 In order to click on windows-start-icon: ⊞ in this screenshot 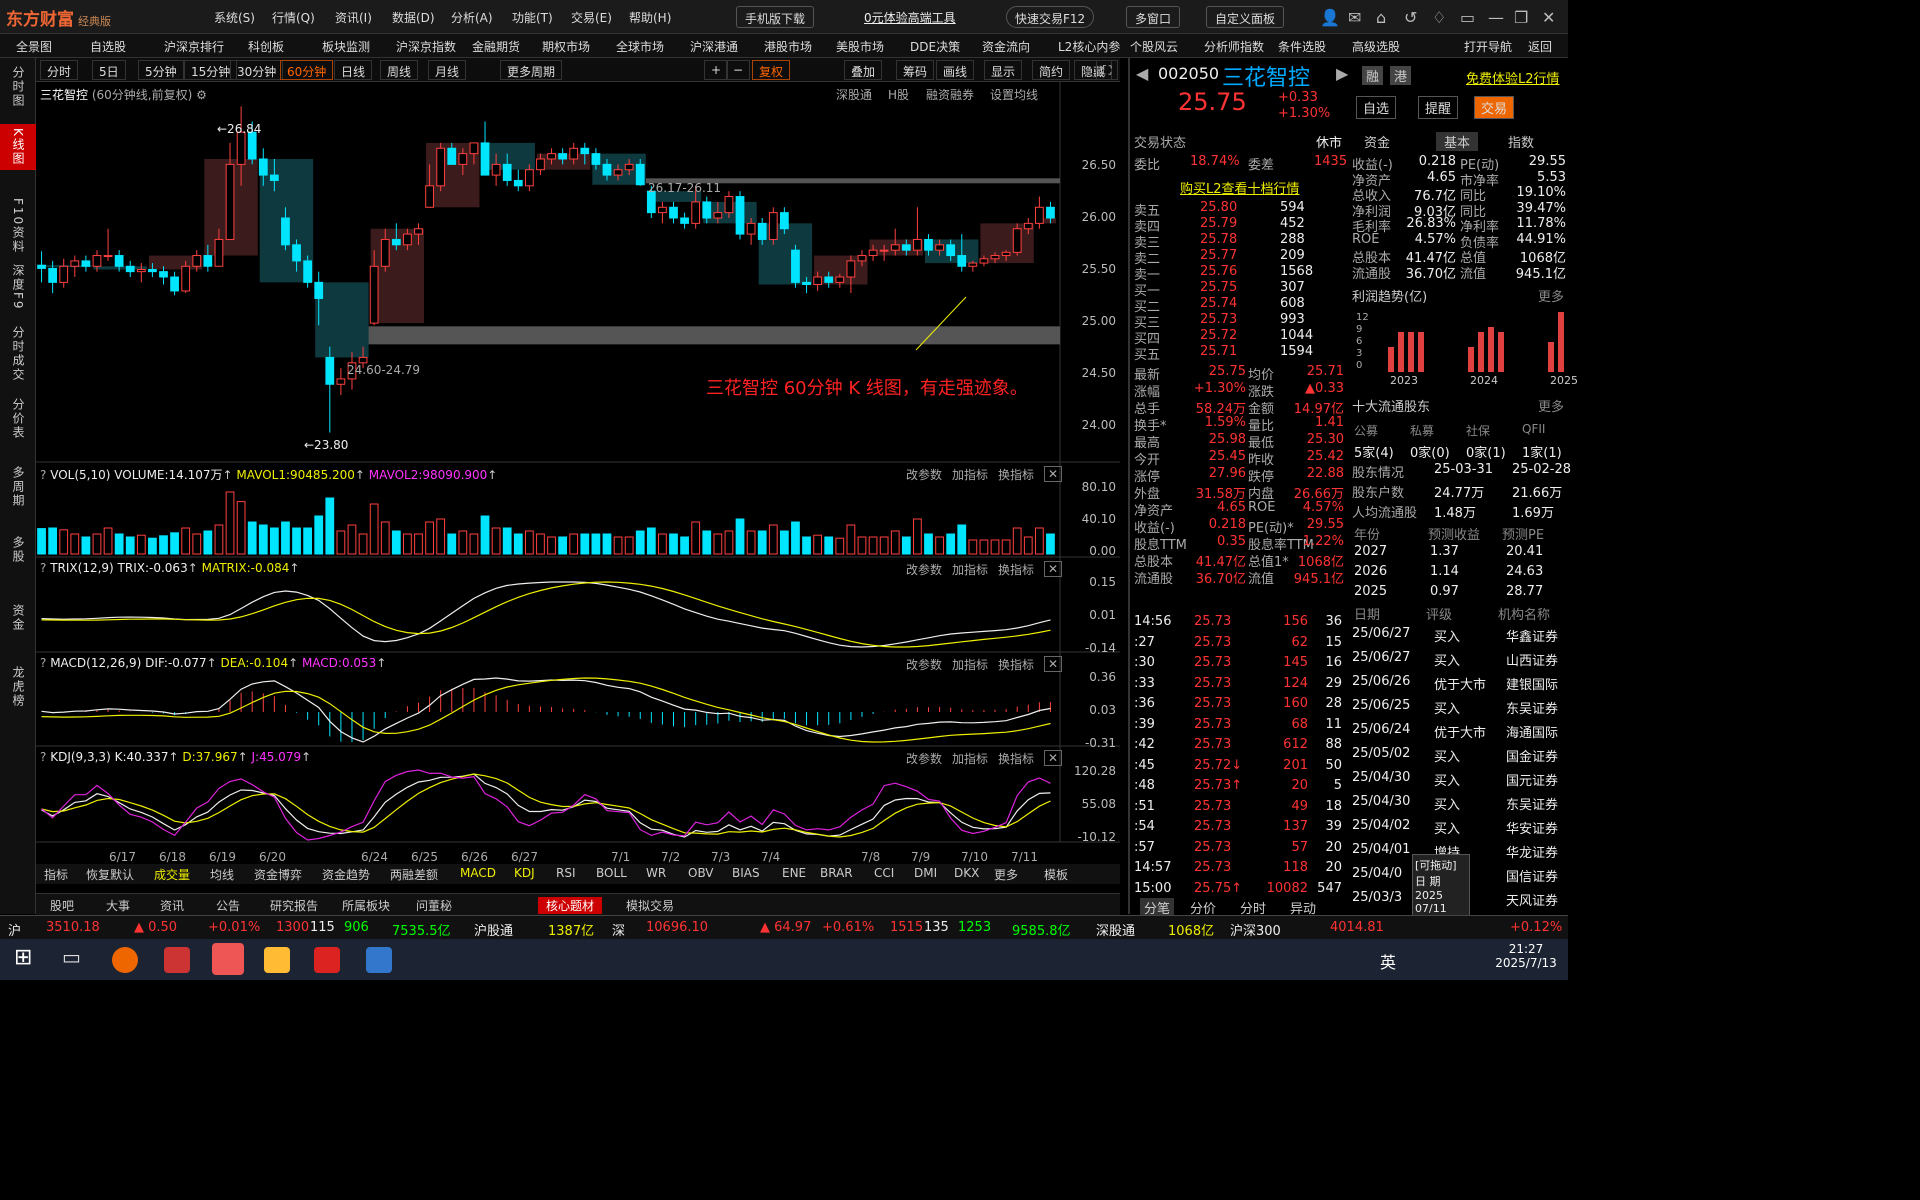, I will do `click(27, 958)`.